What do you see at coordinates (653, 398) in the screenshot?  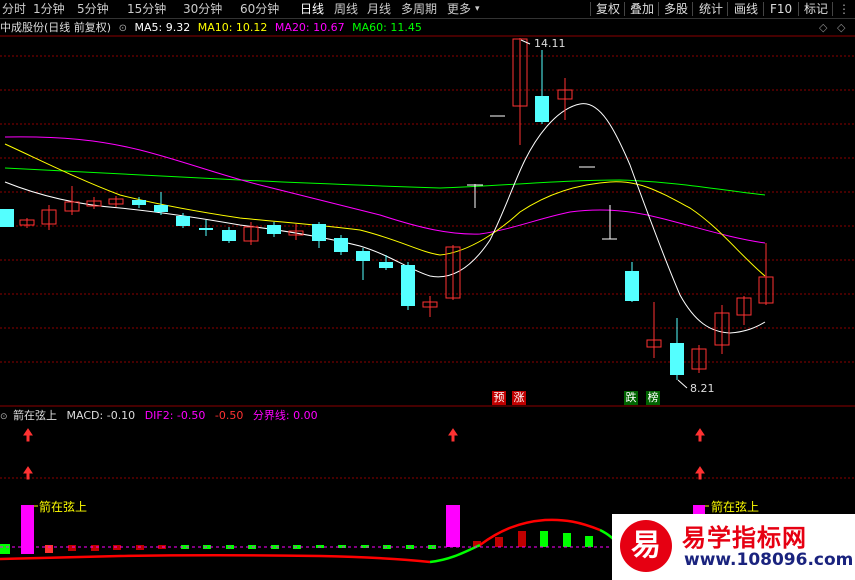 I see `bang-tag: 榜` at bounding box center [653, 398].